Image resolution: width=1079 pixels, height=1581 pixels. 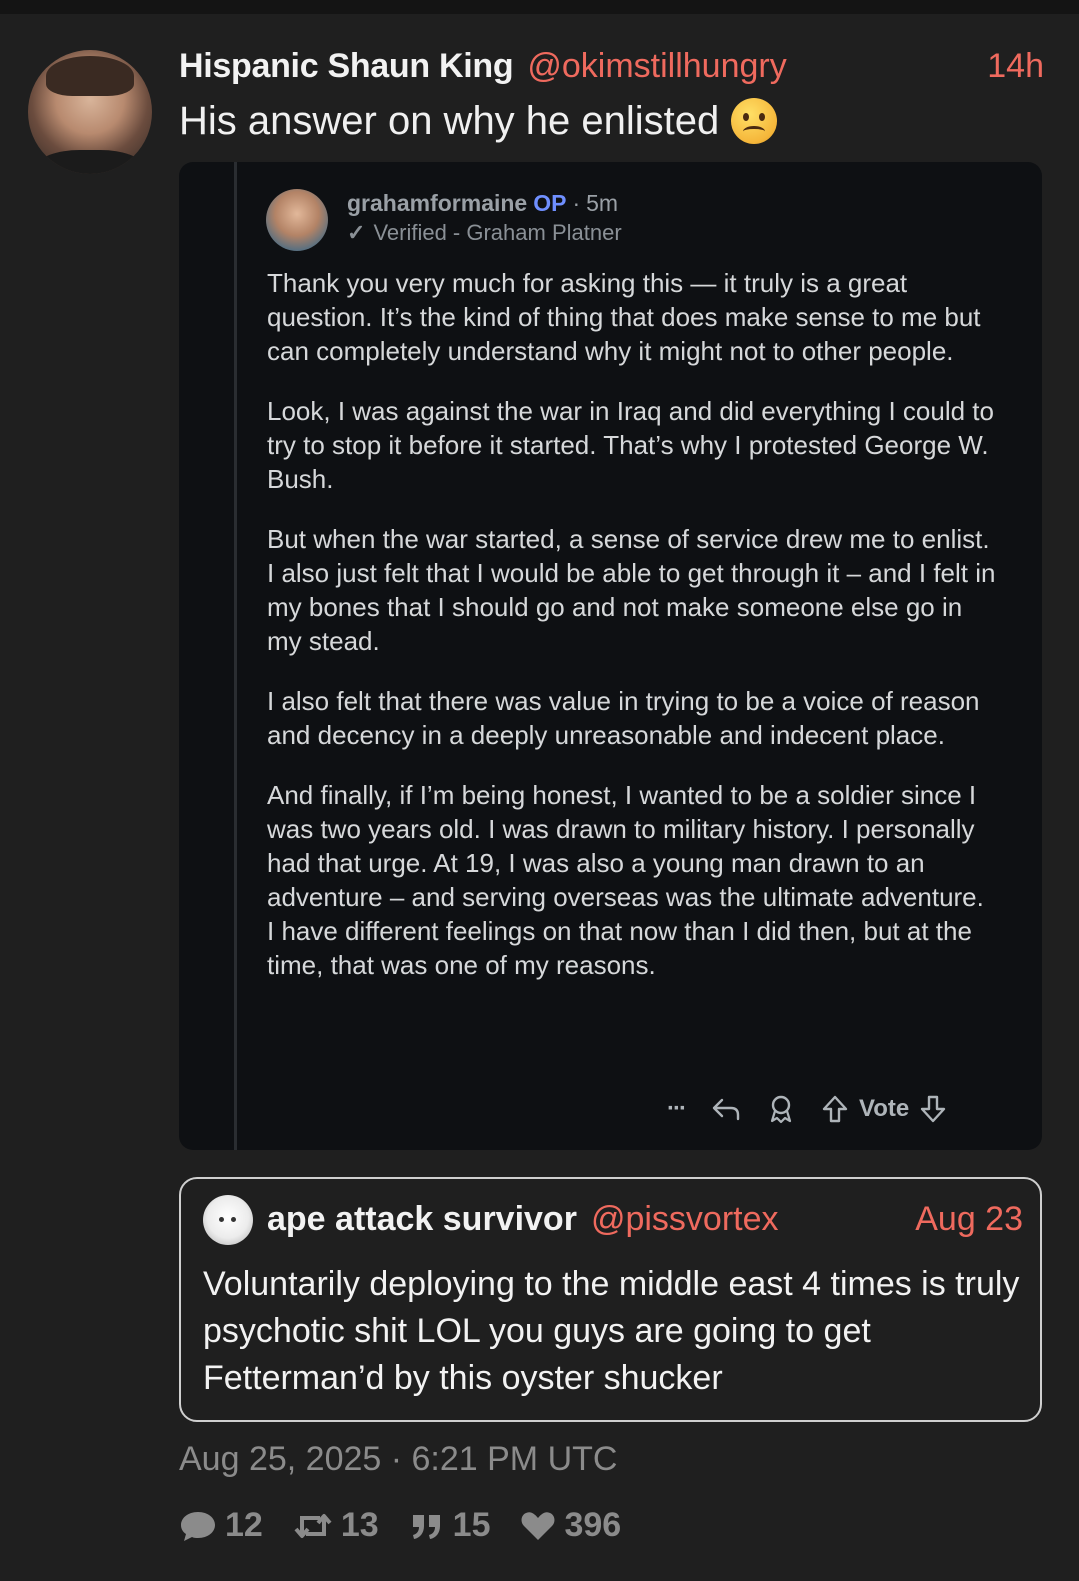 What do you see at coordinates (422, 1219) in the screenshot?
I see `quote-display-name: ape attack survivor` at bounding box center [422, 1219].